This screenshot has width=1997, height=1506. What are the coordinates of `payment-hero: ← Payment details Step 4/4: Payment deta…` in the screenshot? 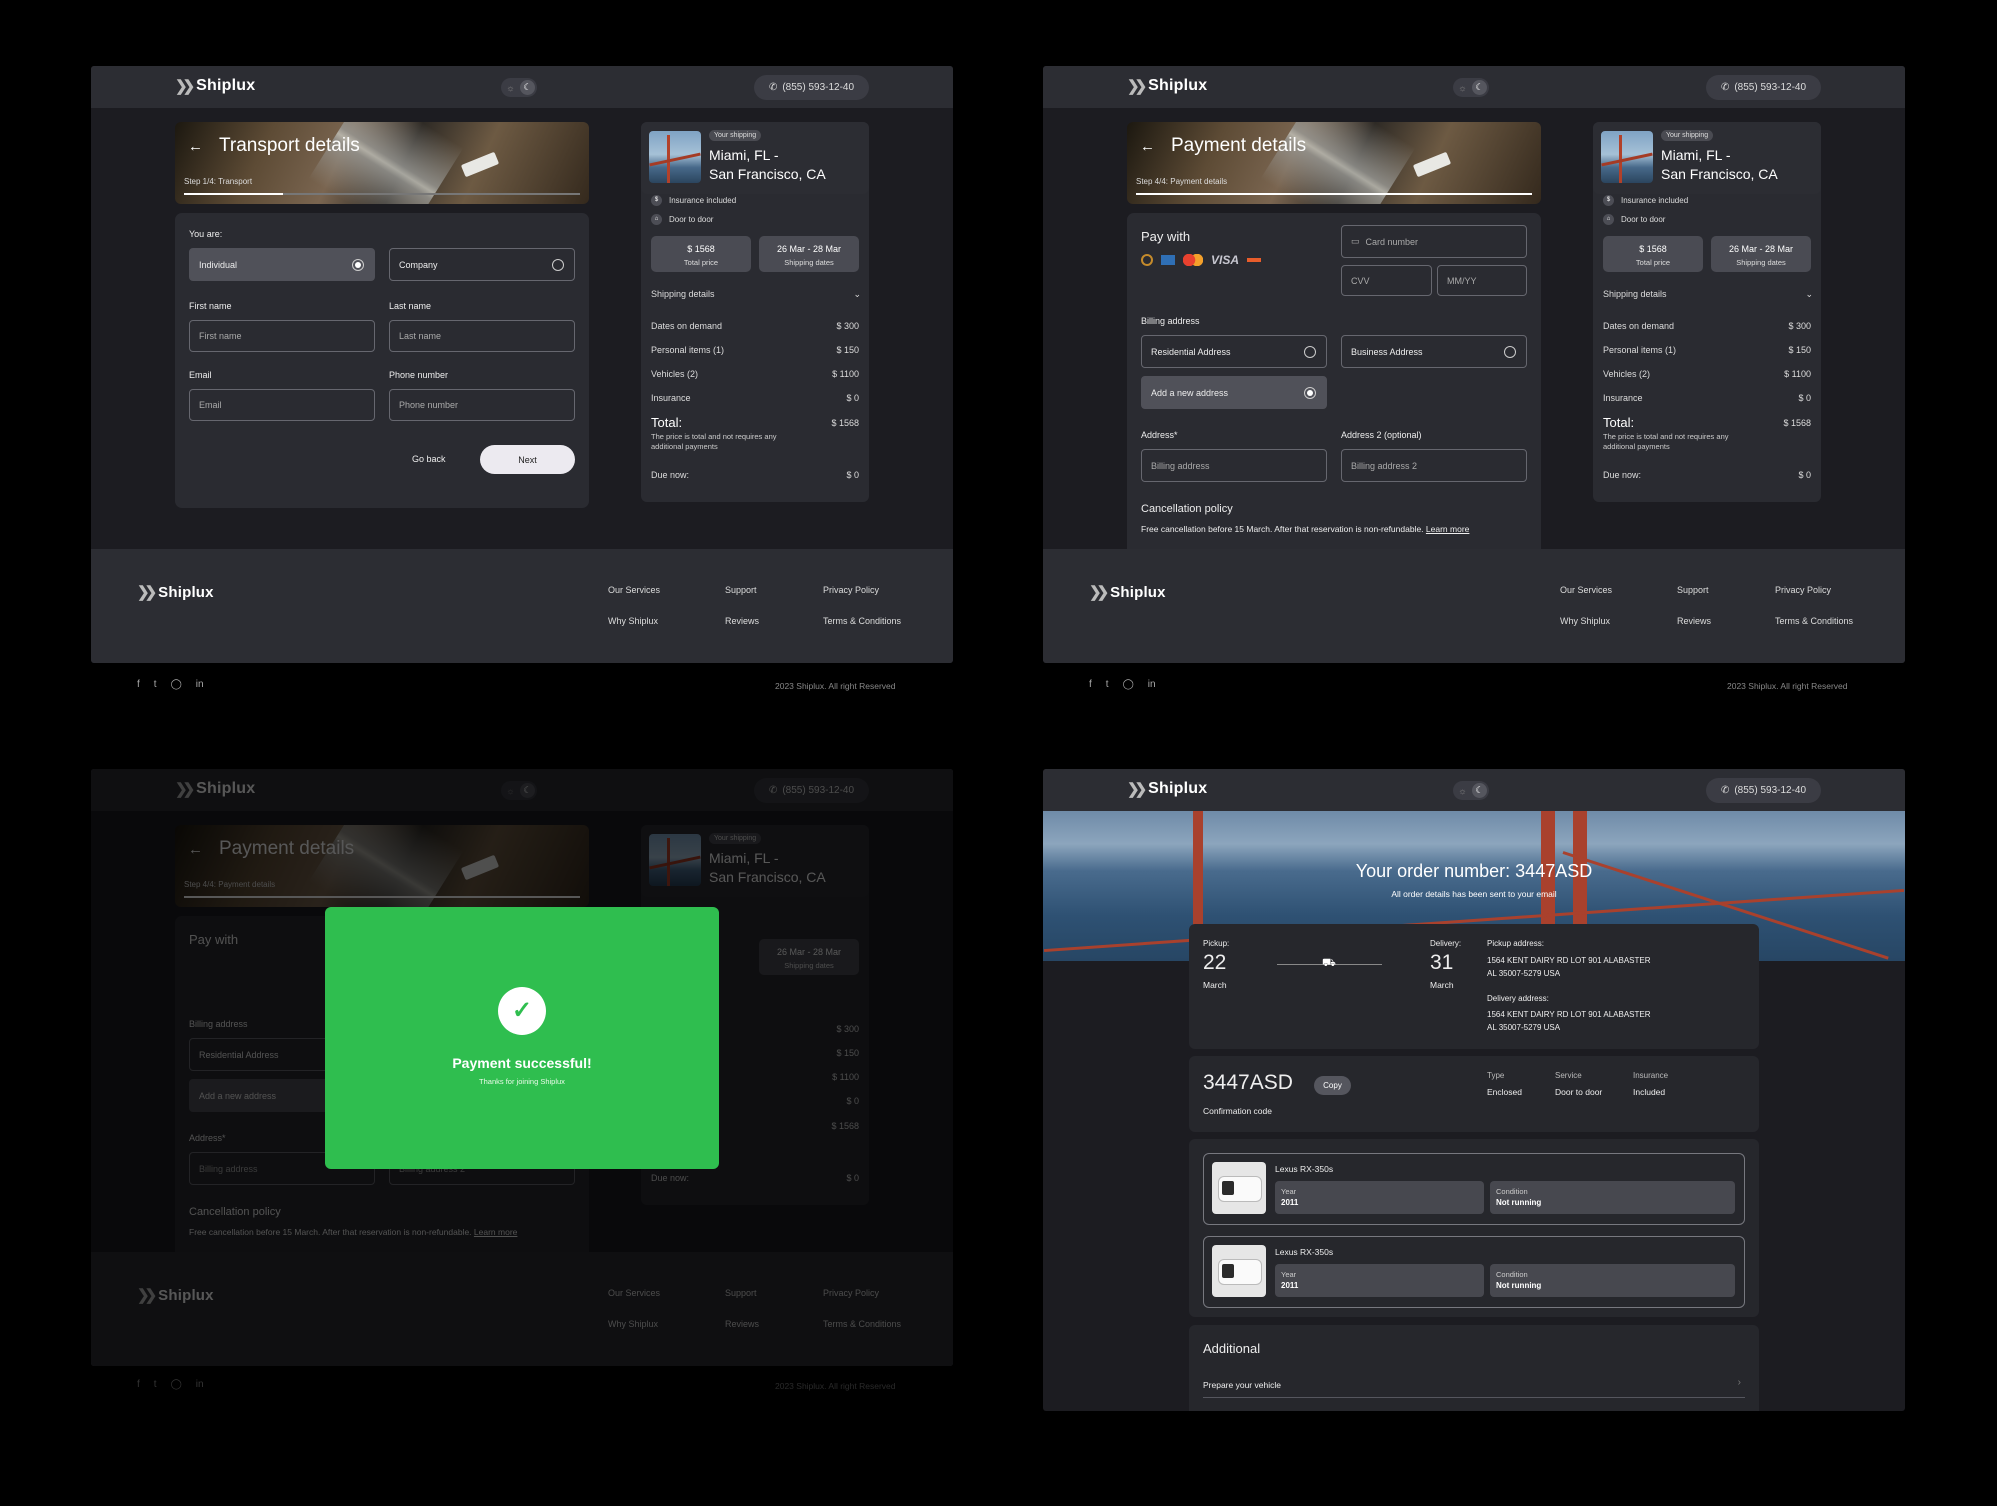 It's located at (1334, 163).